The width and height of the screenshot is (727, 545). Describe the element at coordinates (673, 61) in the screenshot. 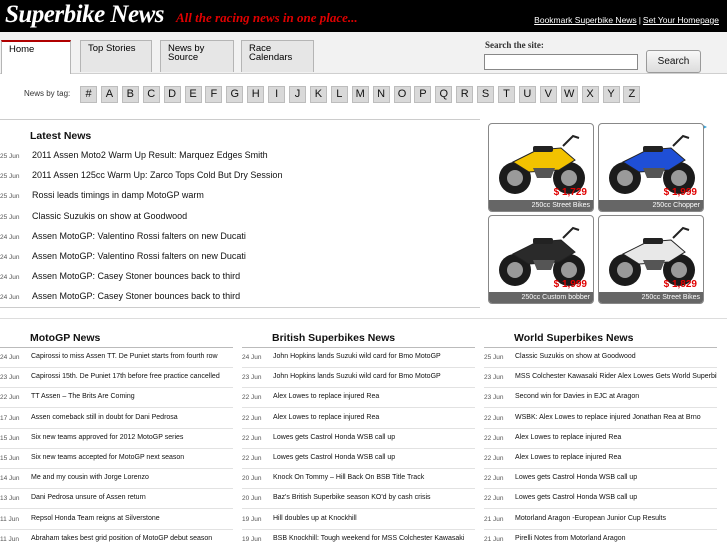

I see `search-button: Search` at that location.